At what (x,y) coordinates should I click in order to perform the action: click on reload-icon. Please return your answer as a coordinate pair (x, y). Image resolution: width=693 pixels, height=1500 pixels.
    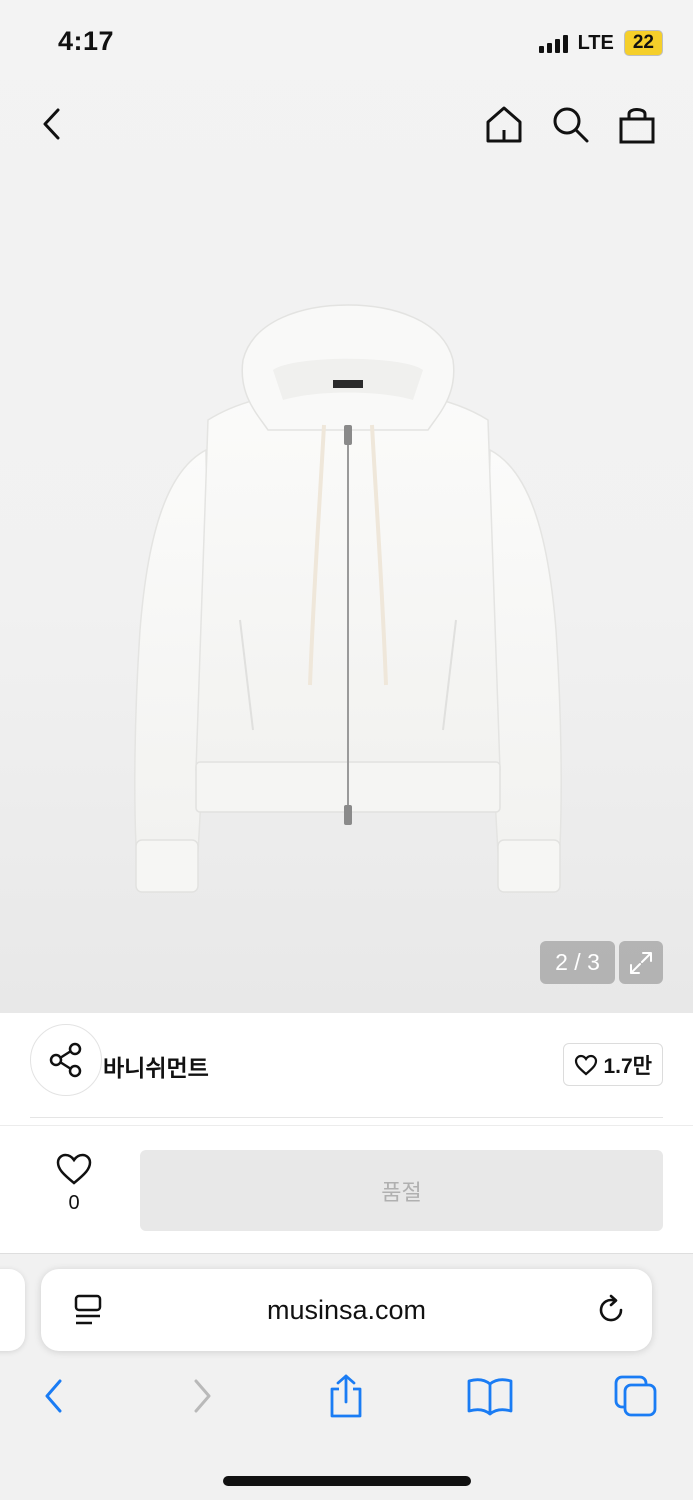
    Looking at the image, I should click on (611, 1310).